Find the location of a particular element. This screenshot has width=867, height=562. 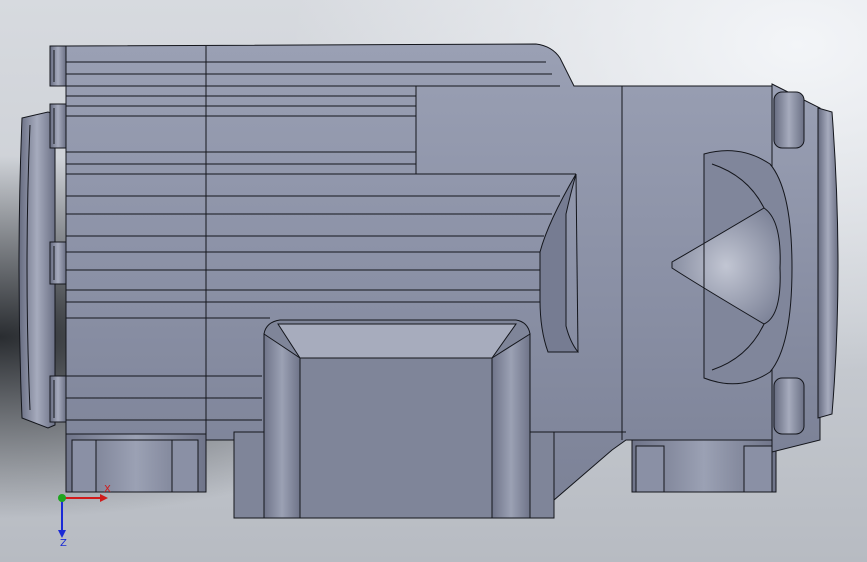

right-mount-foot is located at coordinates (704, 466).